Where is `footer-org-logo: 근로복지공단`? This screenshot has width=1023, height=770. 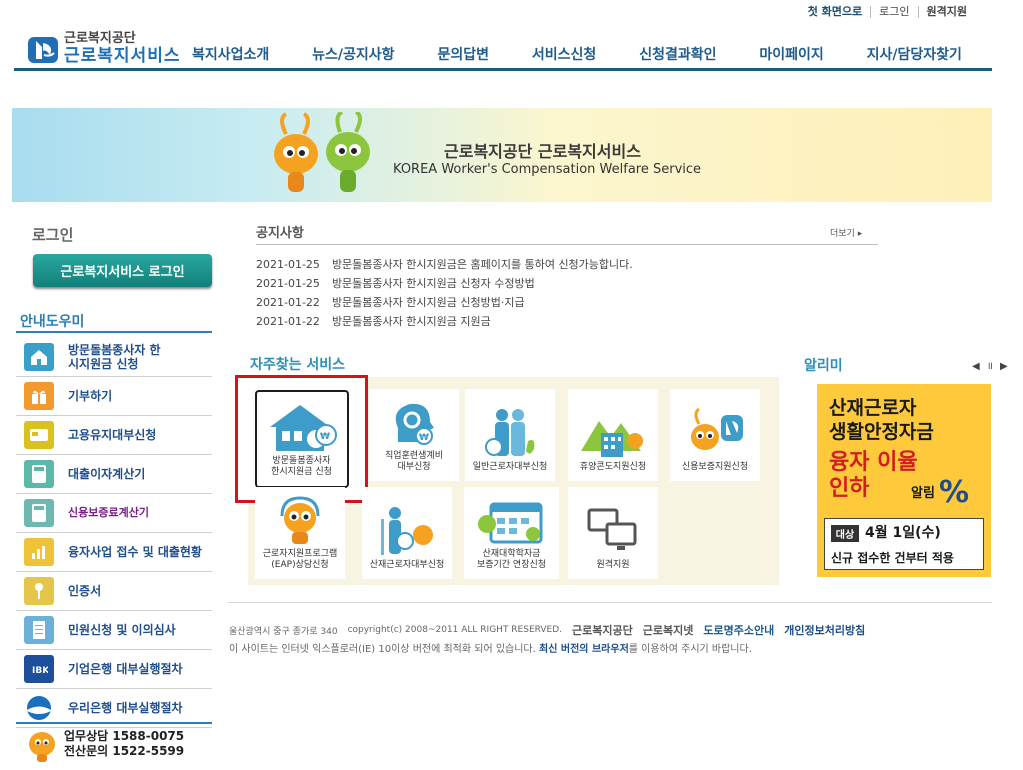 footer-org-logo: 근로복지공단 is located at coordinates (602, 630).